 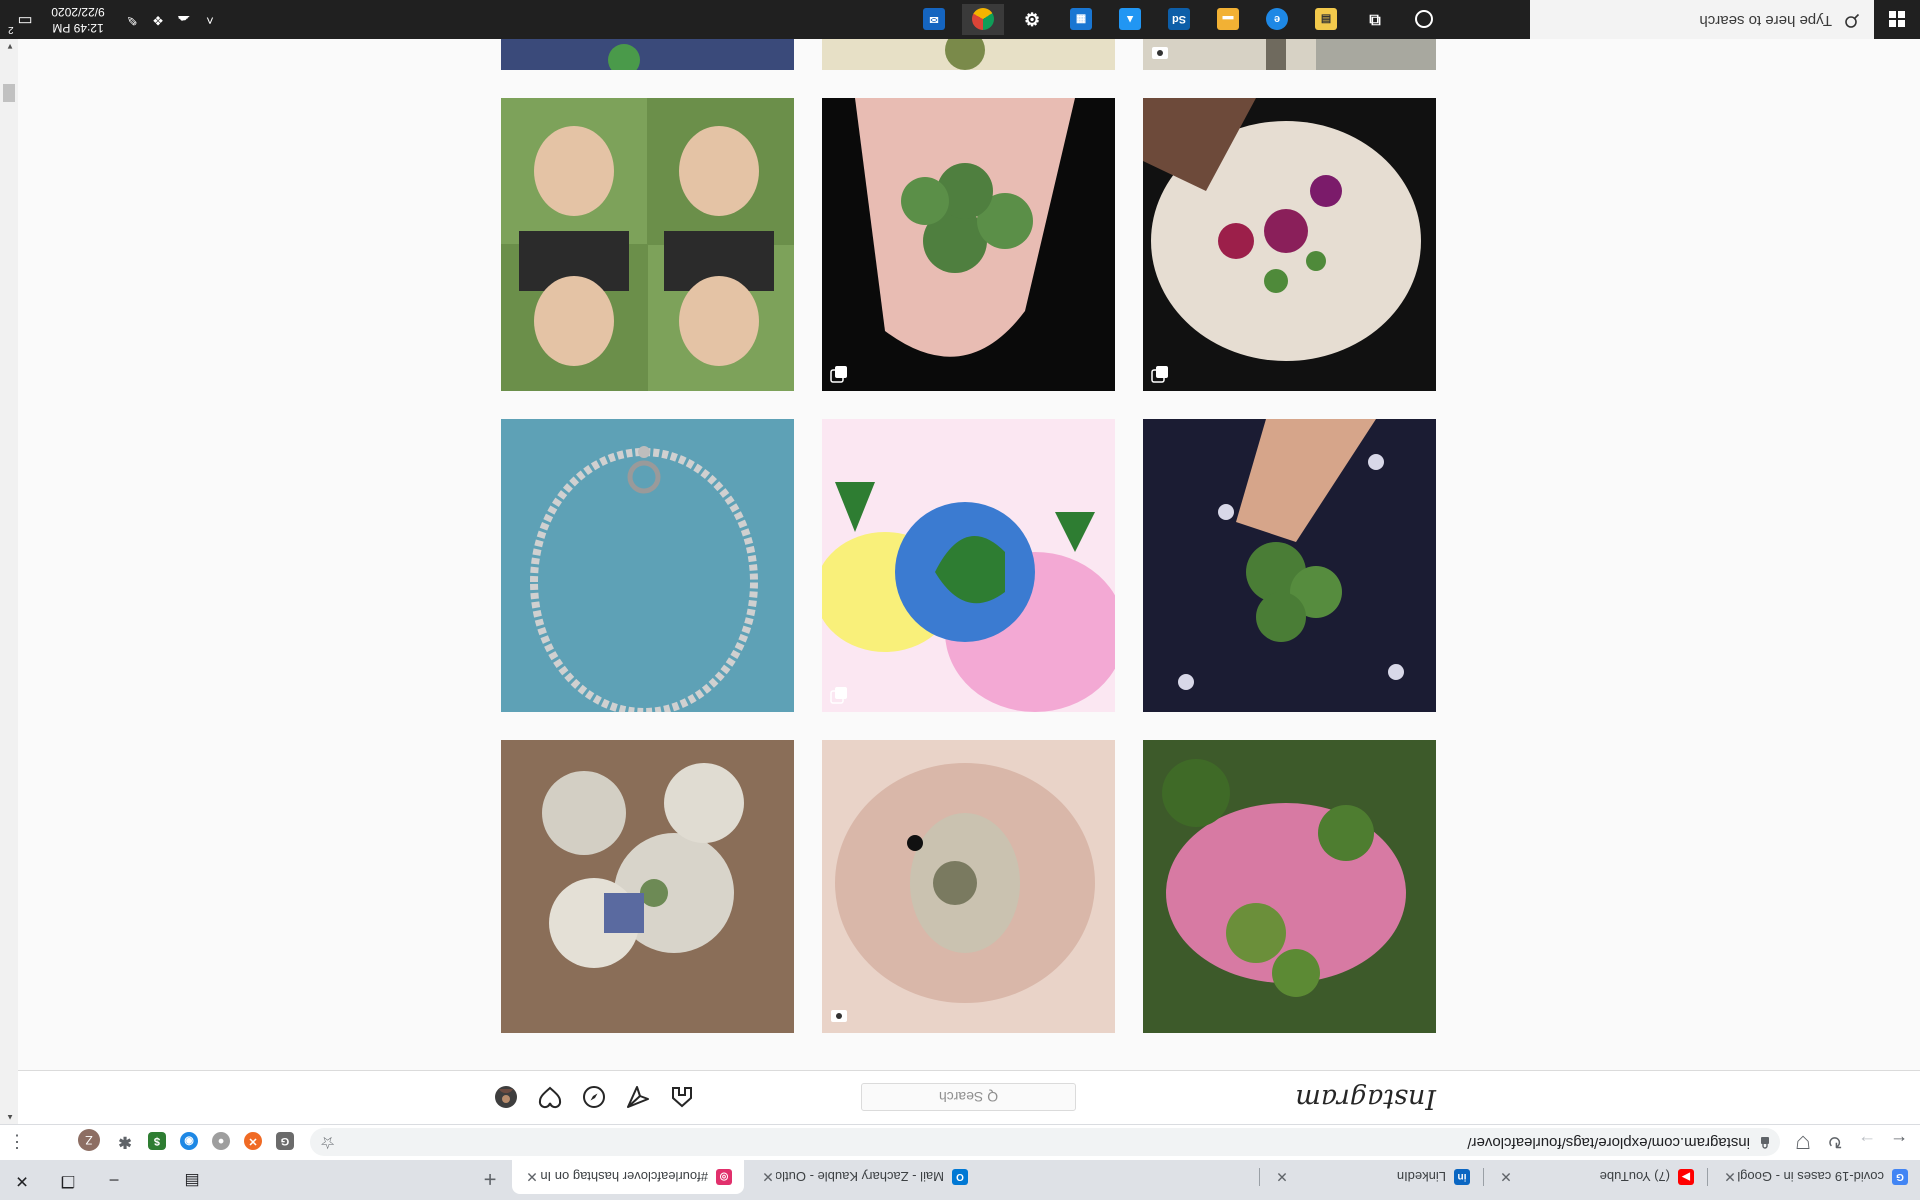 What do you see at coordinates (1596, 1177) in the screenshot?
I see `tab-youtube: ▶ (7) YouTube ✕` at bounding box center [1596, 1177].